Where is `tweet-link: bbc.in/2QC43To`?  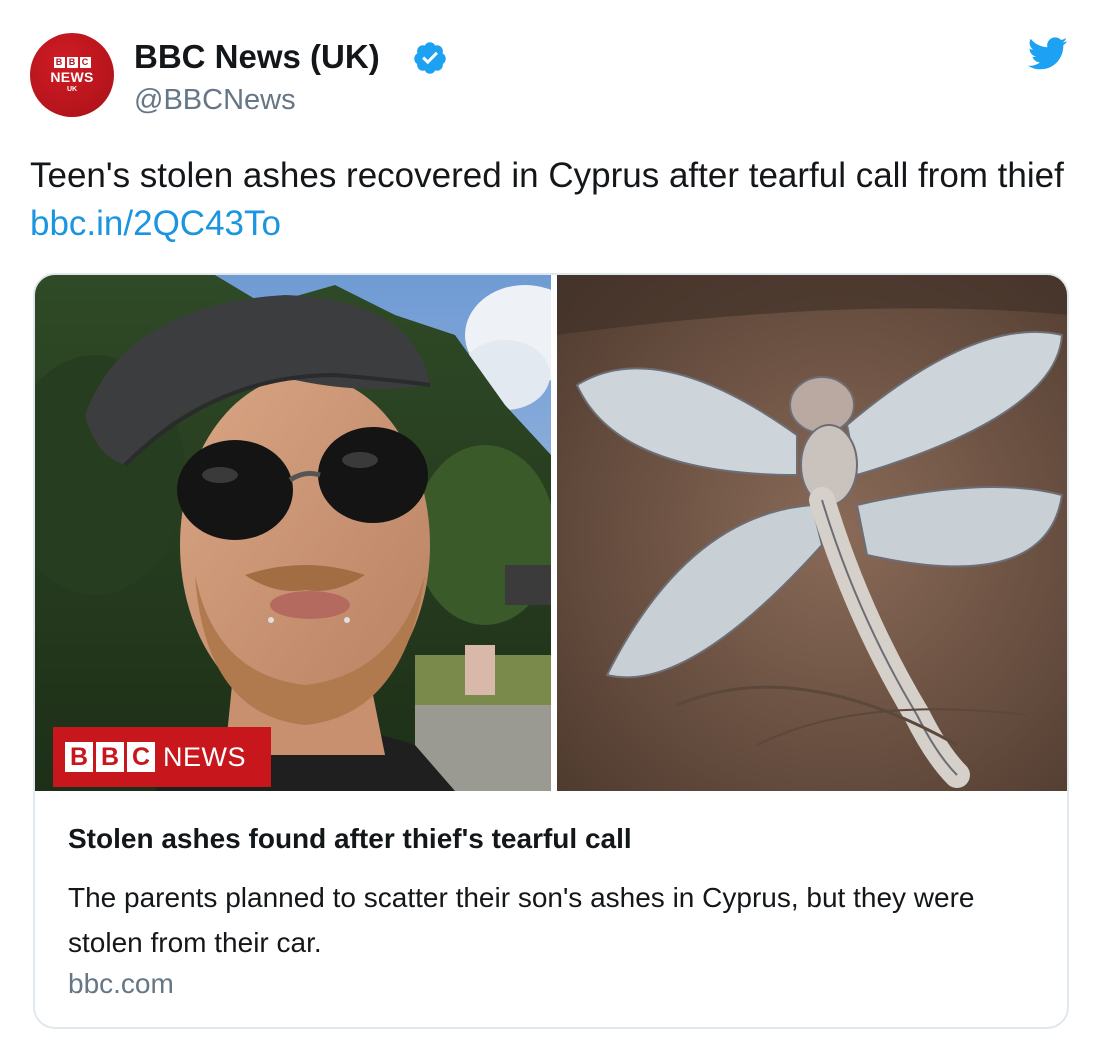
tweet-link: bbc.in/2QC43To is located at coordinates (155, 223).